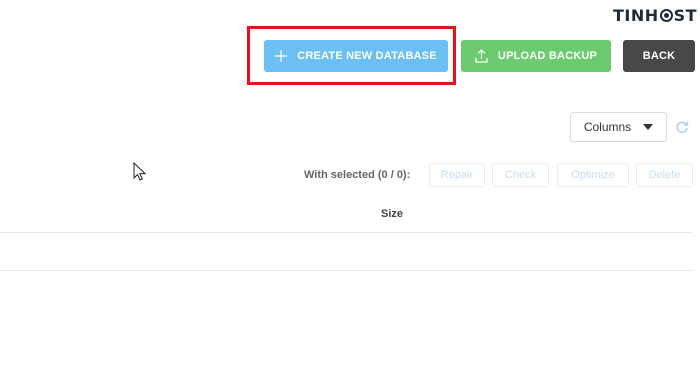 This screenshot has height=375, width=700. I want to click on upload-backup-label: UPLOAD BACKUP, so click(547, 56).